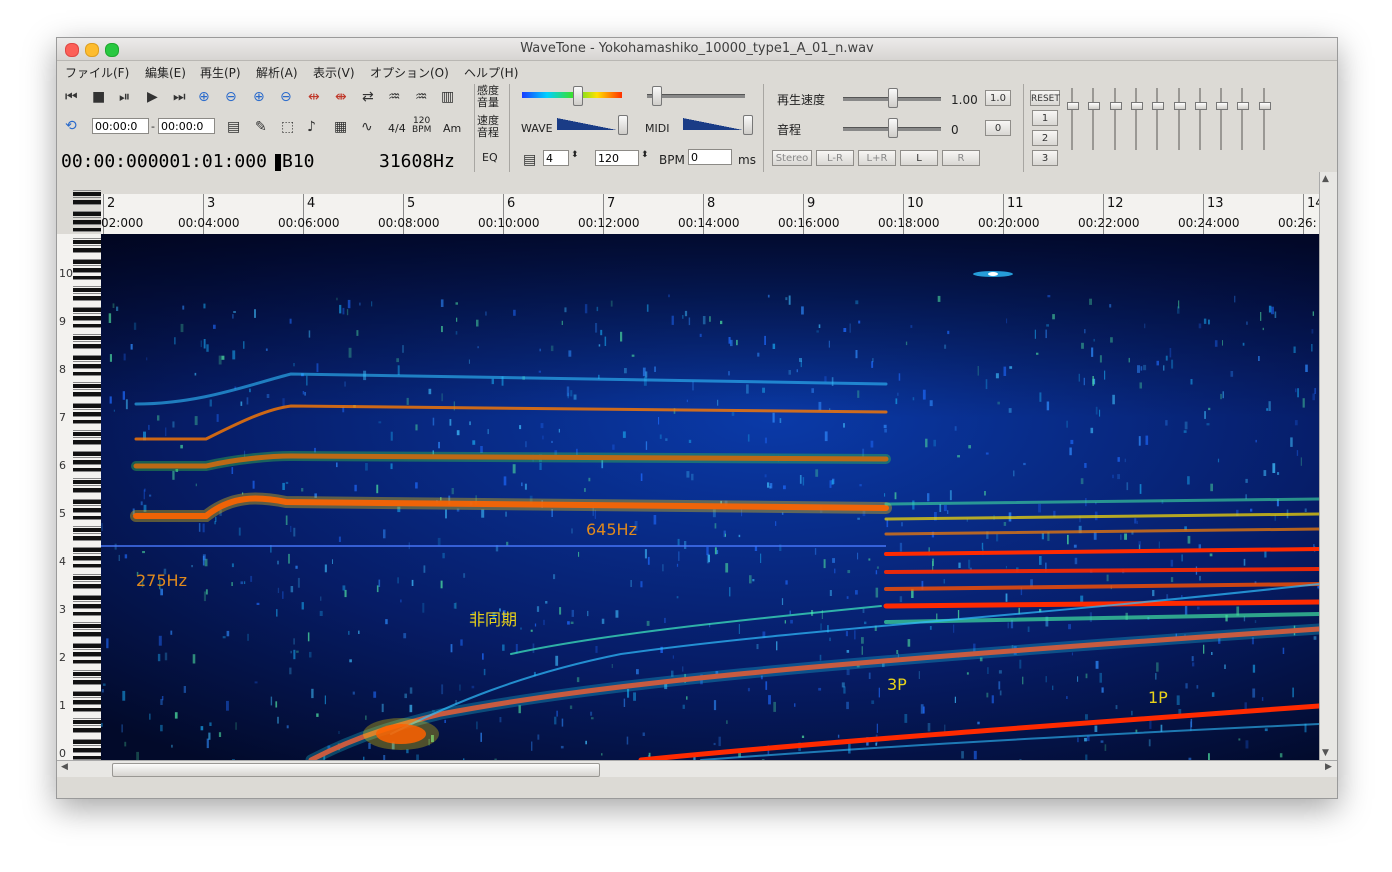 This screenshot has width=1392, height=872. What do you see at coordinates (1325, 753) in the screenshot?
I see `scroll-down-icon: ▼` at bounding box center [1325, 753].